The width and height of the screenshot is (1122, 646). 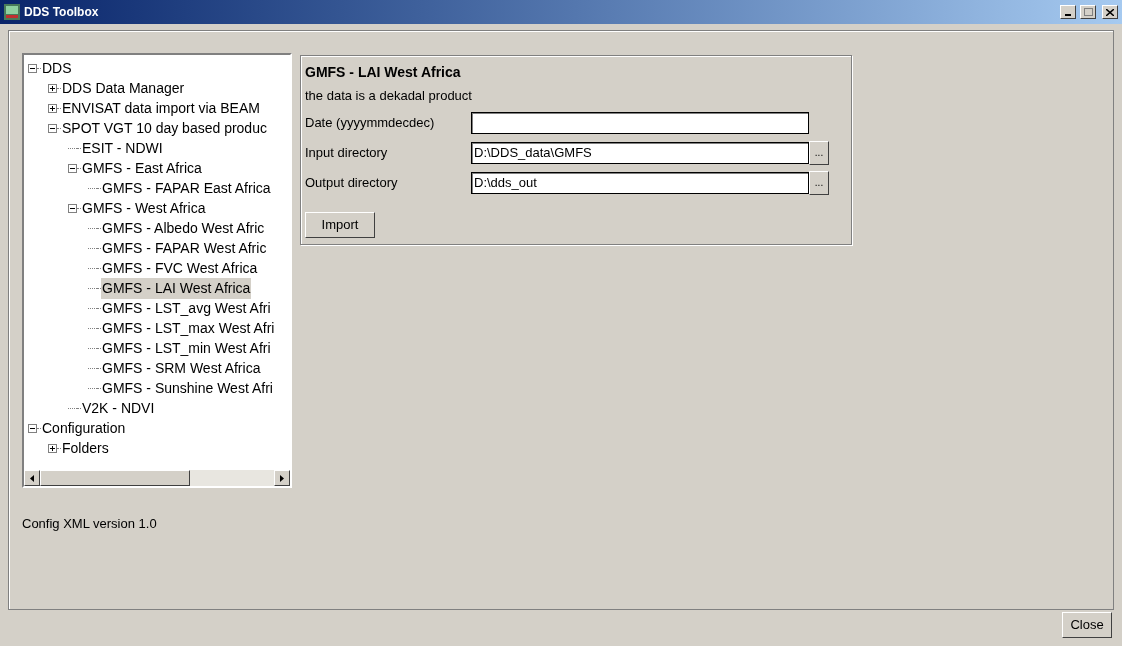 What do you see at coordinates (186, 348) in the screenshot?
I see `tree-item: GMFS - LST_min West Afri` at bounding box center [186, 348].